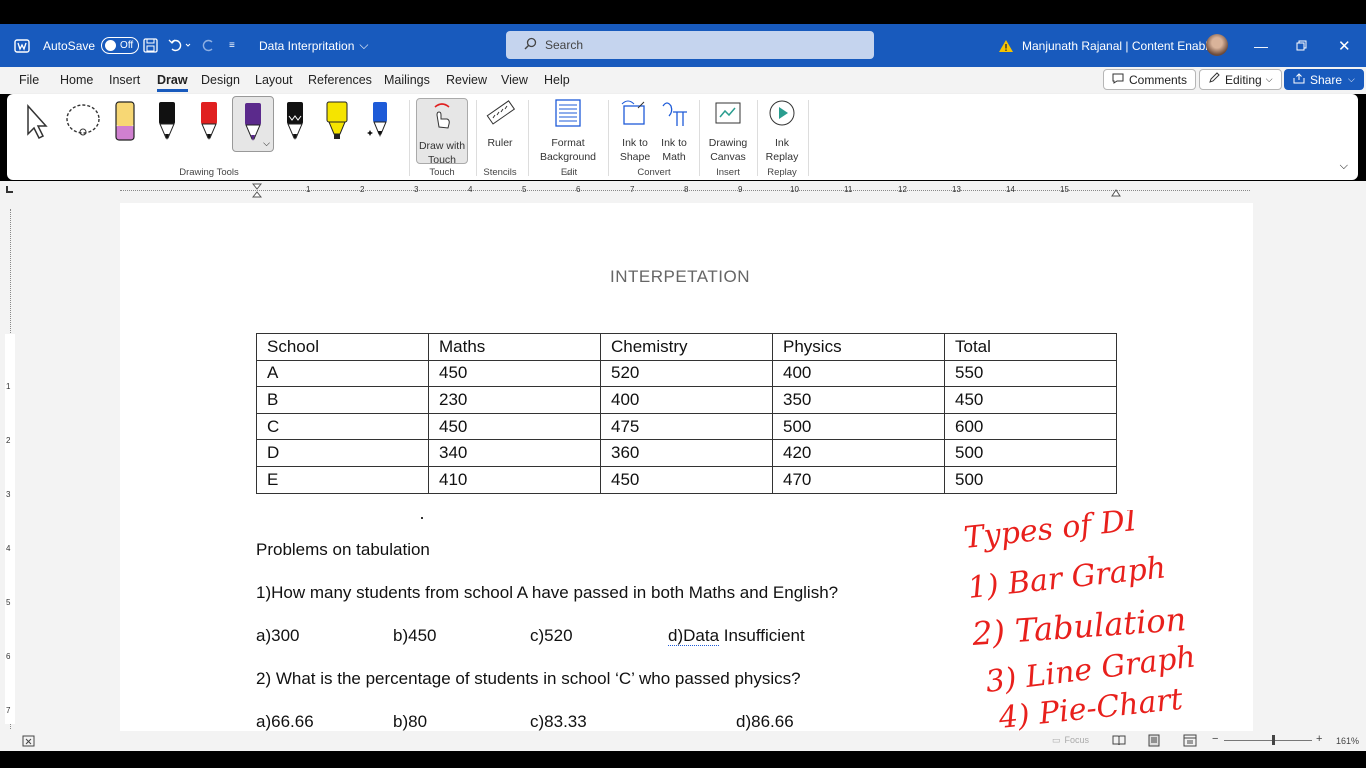 The image size is (1366, 768). I want to click on customize-toolbar-icon: ≡, so click(232, 45).